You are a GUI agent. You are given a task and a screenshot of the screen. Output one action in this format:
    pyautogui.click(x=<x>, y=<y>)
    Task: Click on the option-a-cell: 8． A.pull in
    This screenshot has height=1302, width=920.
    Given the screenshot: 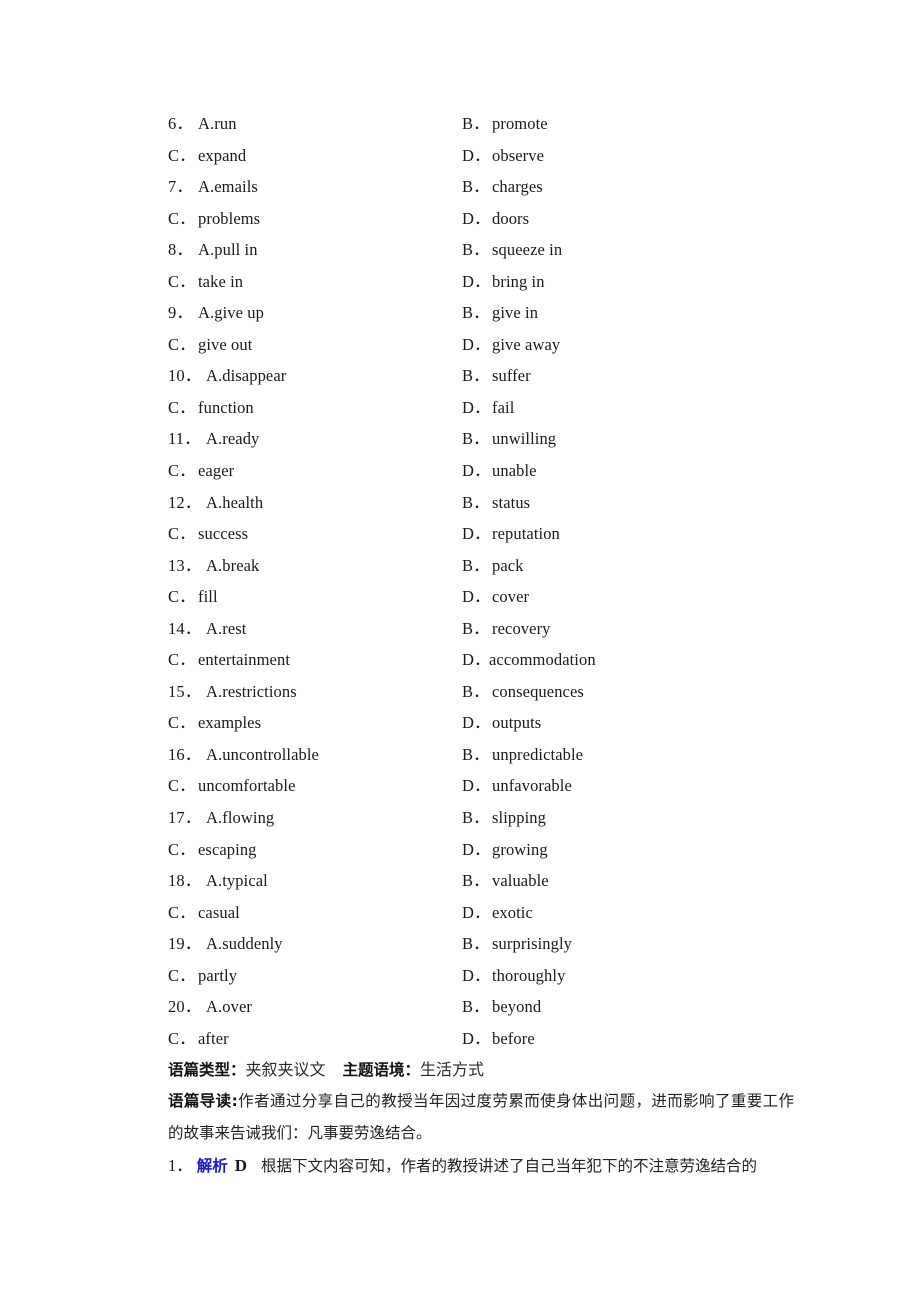 What is the action you would take?
    pyautogui.click(x=213, y=250)
    